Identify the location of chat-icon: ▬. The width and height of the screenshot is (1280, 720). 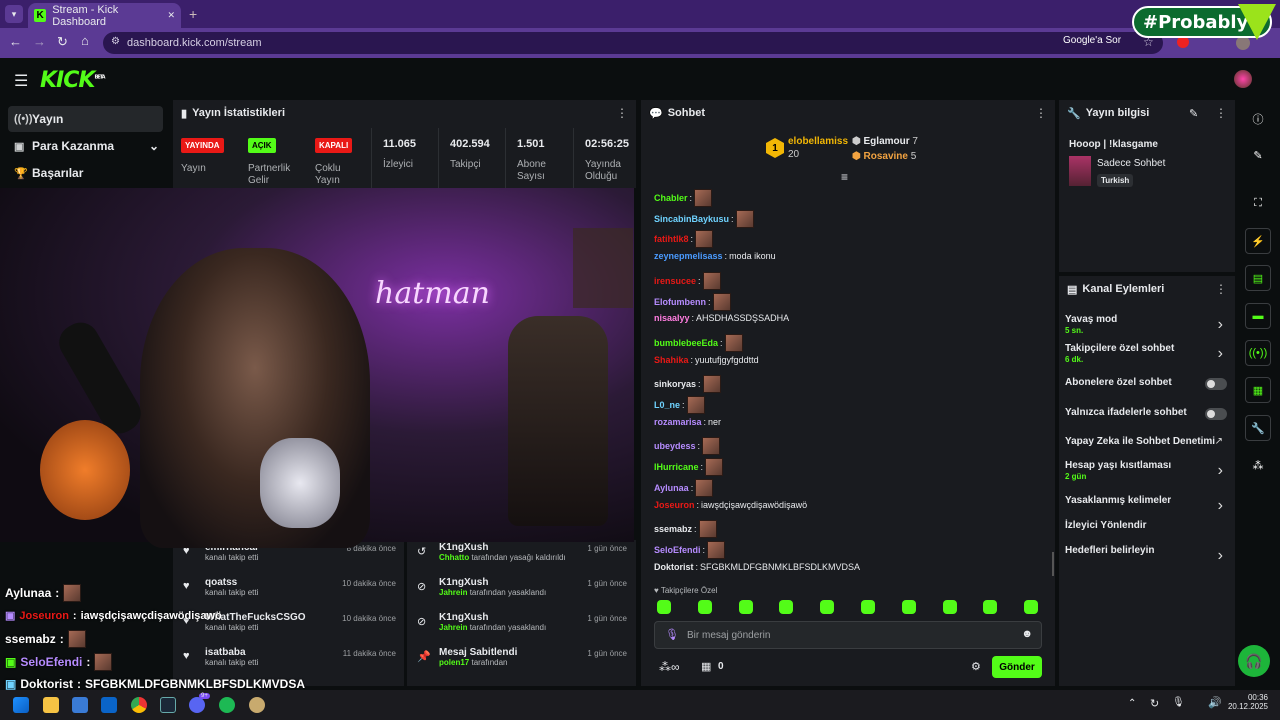
(1258, 316).